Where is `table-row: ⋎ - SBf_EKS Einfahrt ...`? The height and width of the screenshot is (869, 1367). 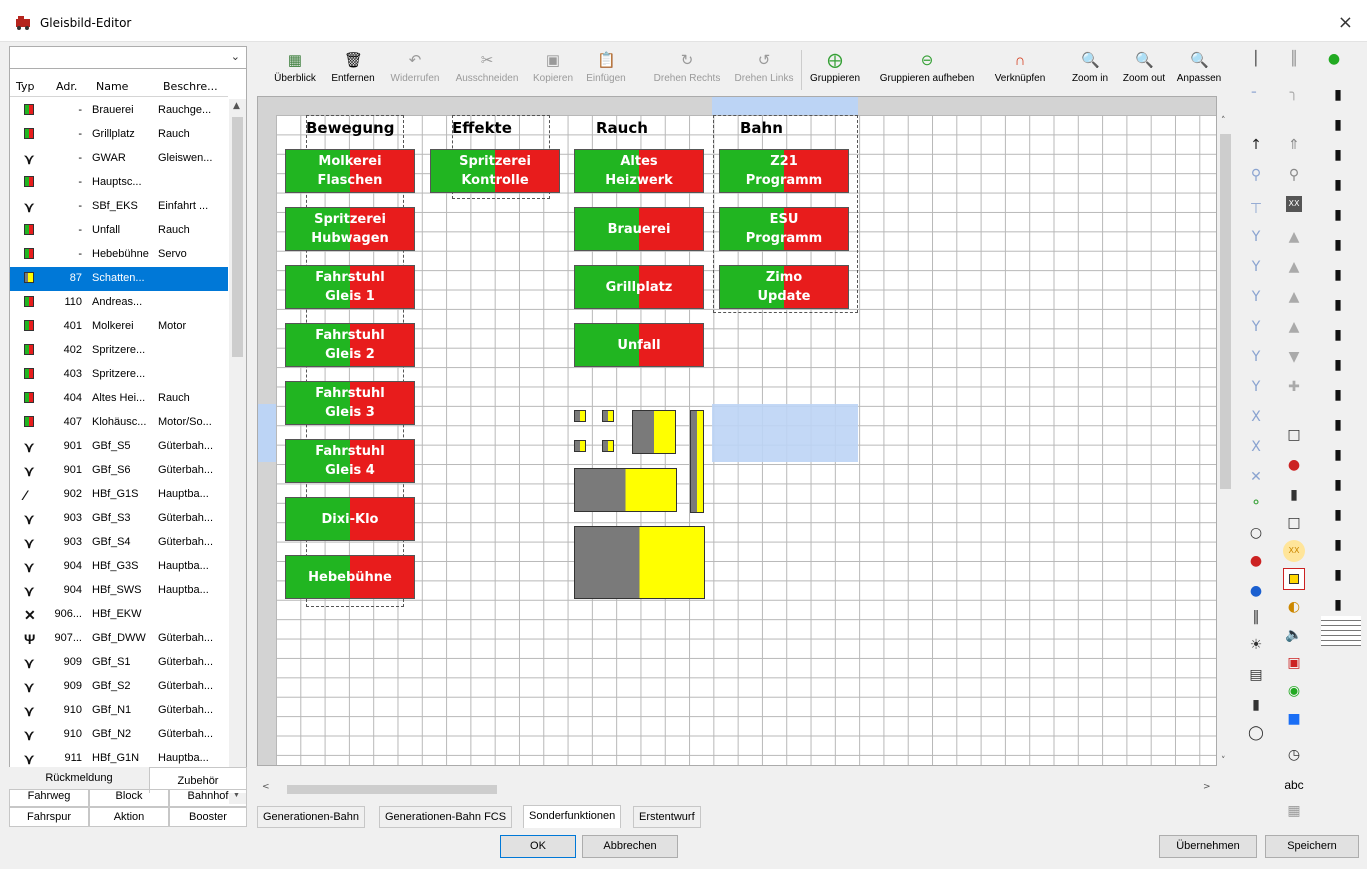
table-row: ⋎ - SBf_EKS Einfahrt ... is located at coordinates (119, 207).